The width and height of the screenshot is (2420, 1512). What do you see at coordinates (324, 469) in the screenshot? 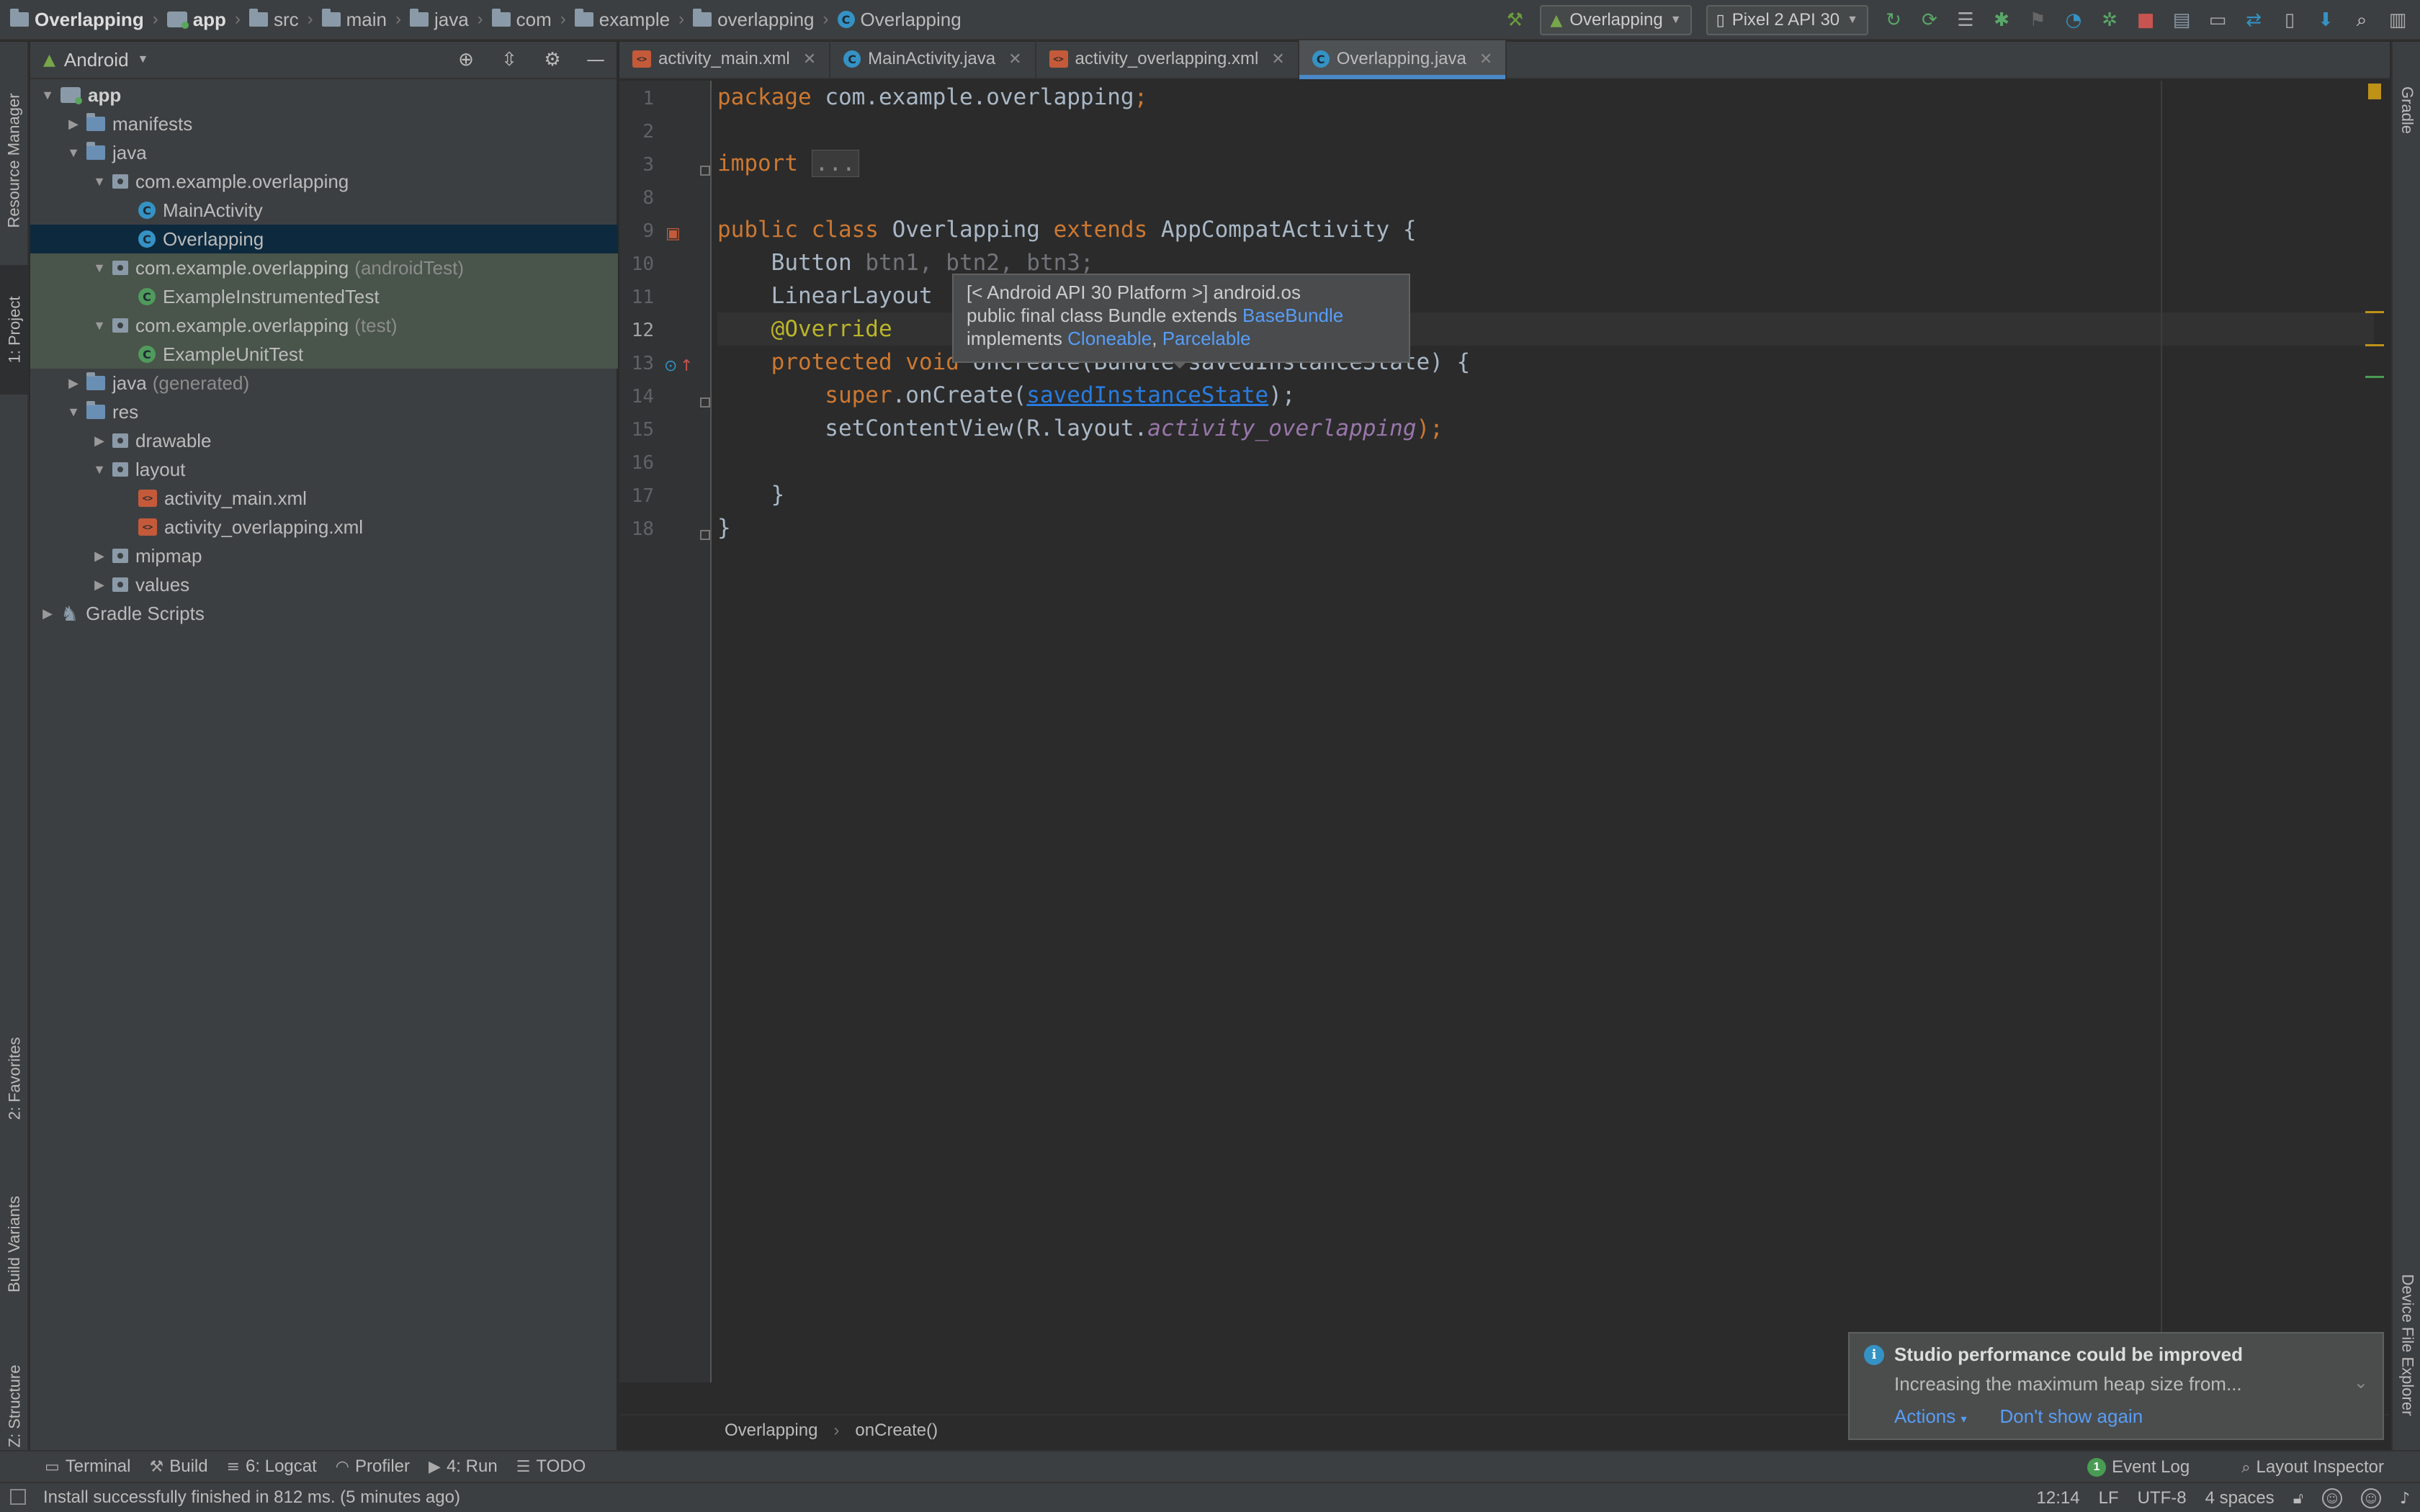
I see `tree-item-layout: ▼ layout` at bounding box center [324, 469].